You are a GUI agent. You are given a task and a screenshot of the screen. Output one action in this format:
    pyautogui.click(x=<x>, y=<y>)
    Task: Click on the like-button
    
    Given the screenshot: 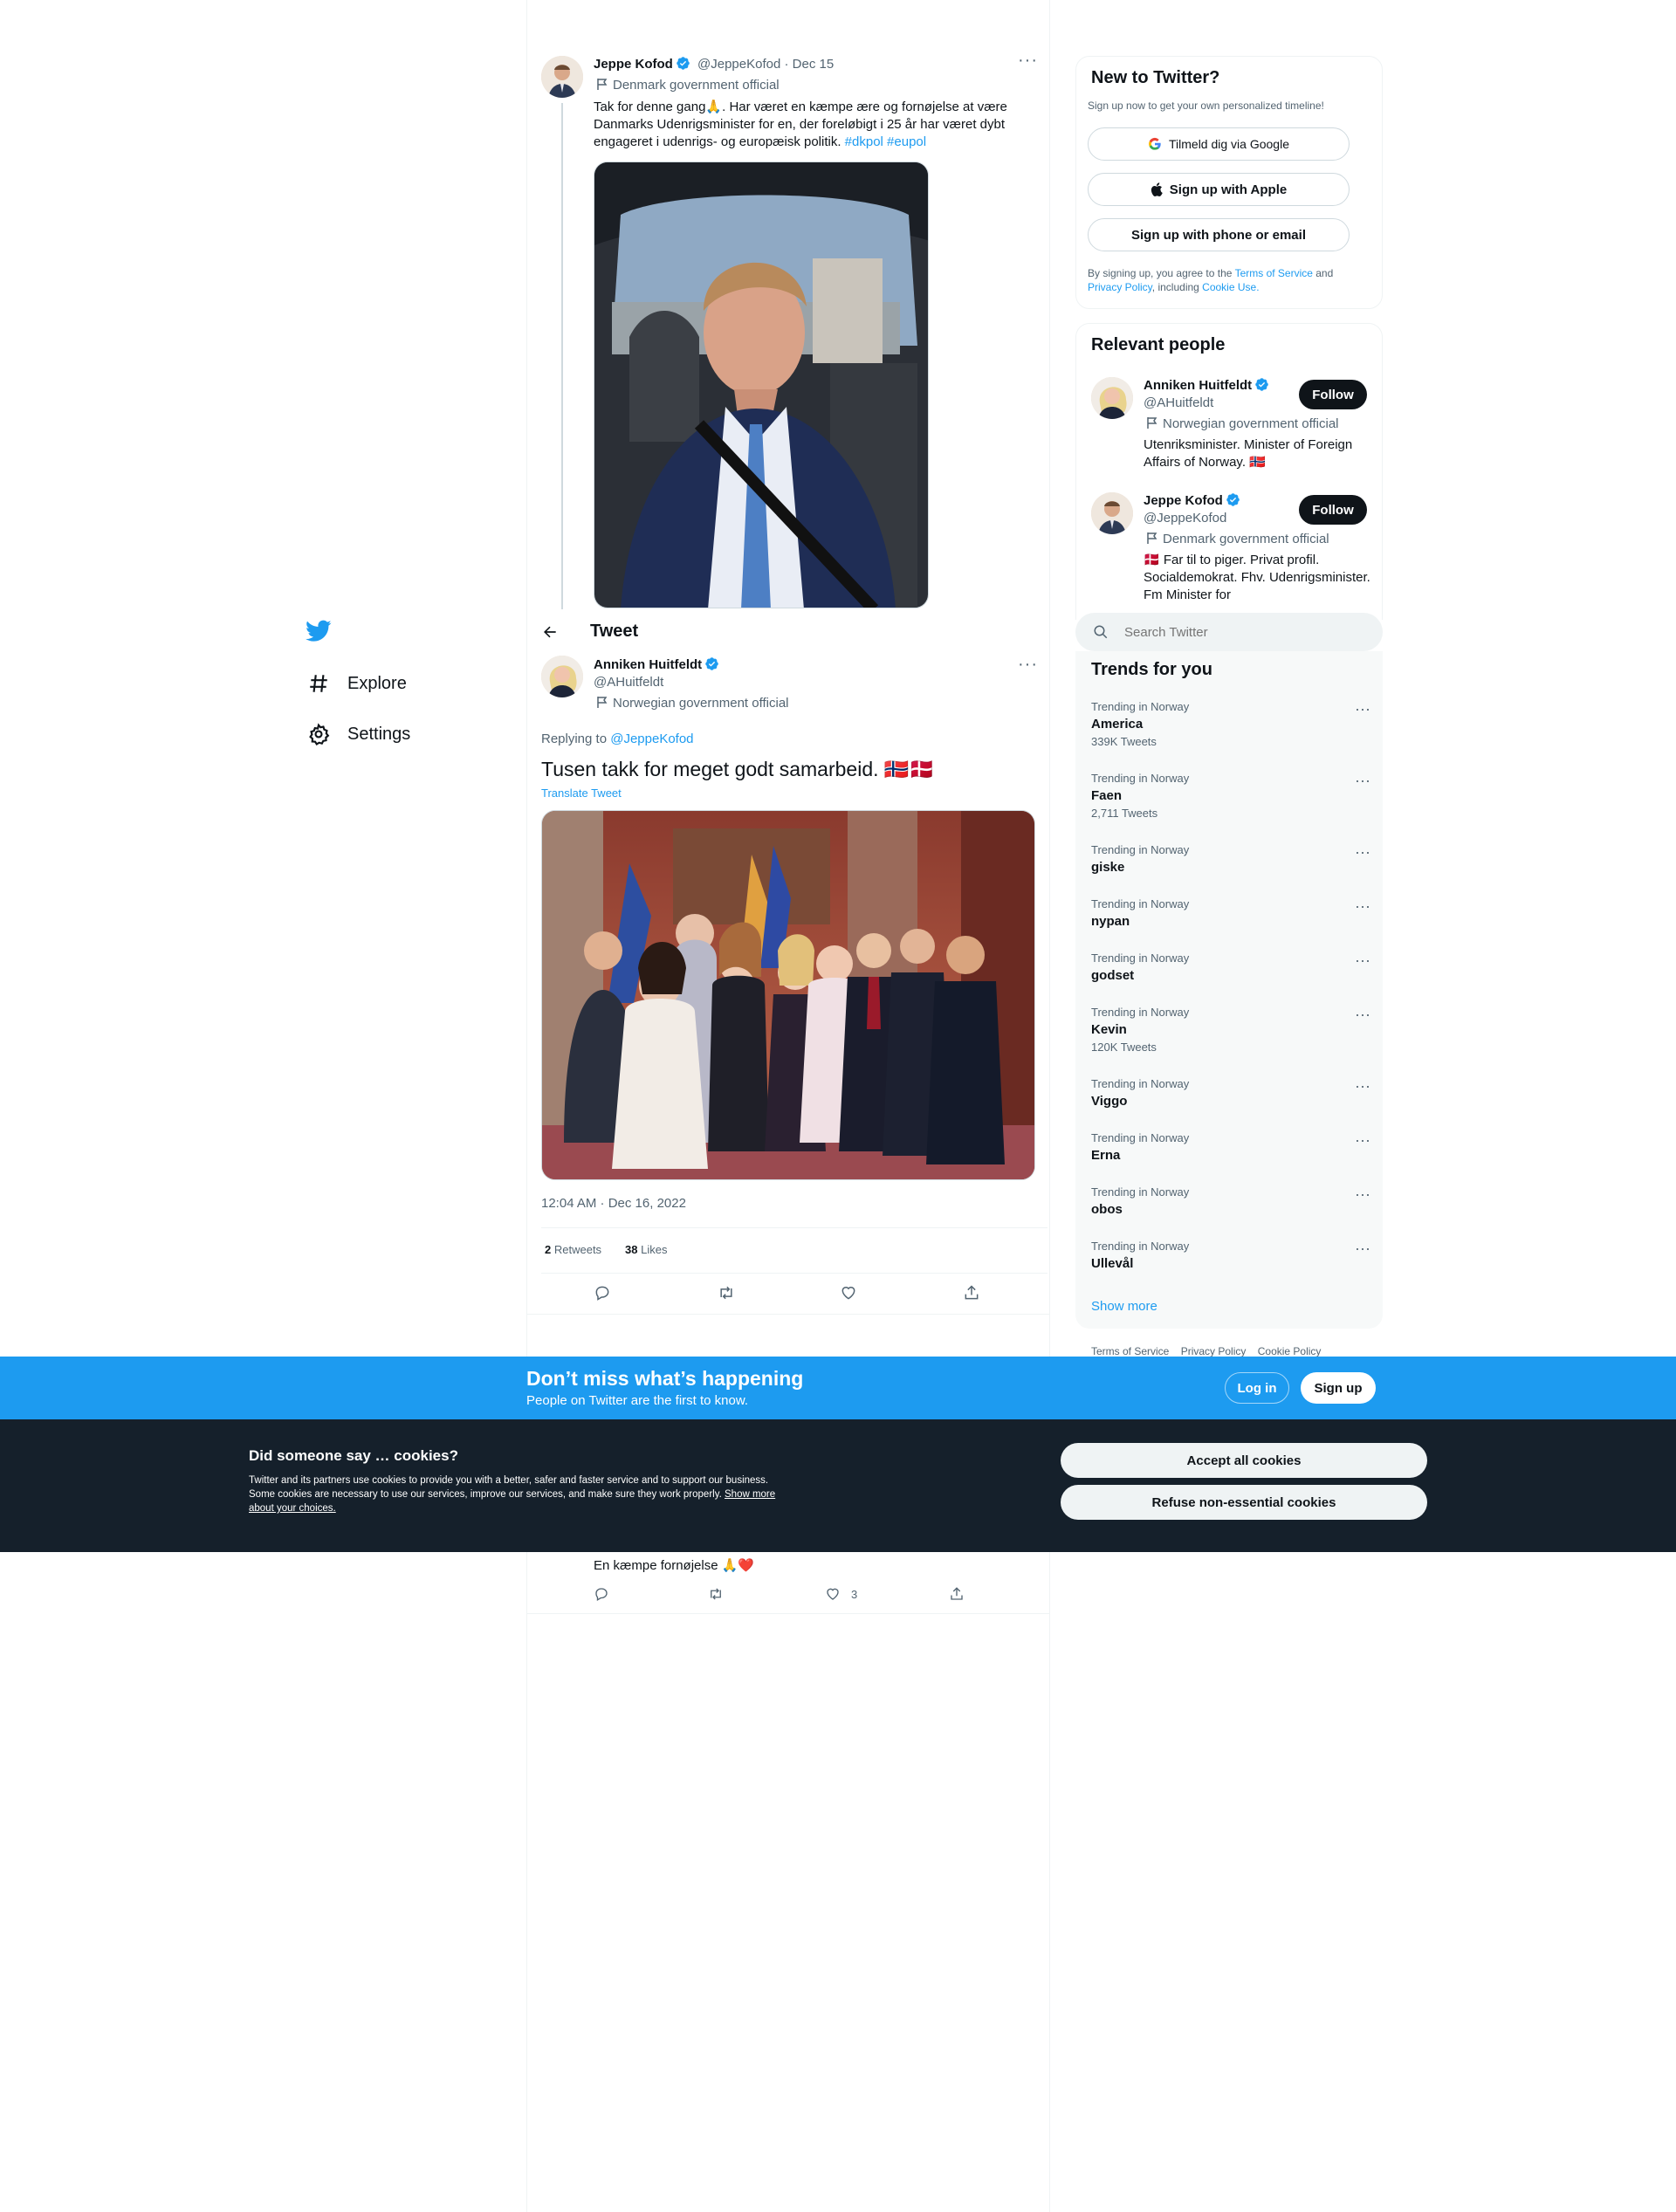 What is the action you would take?
    pyautogui.click(x=848, y=1293)
    